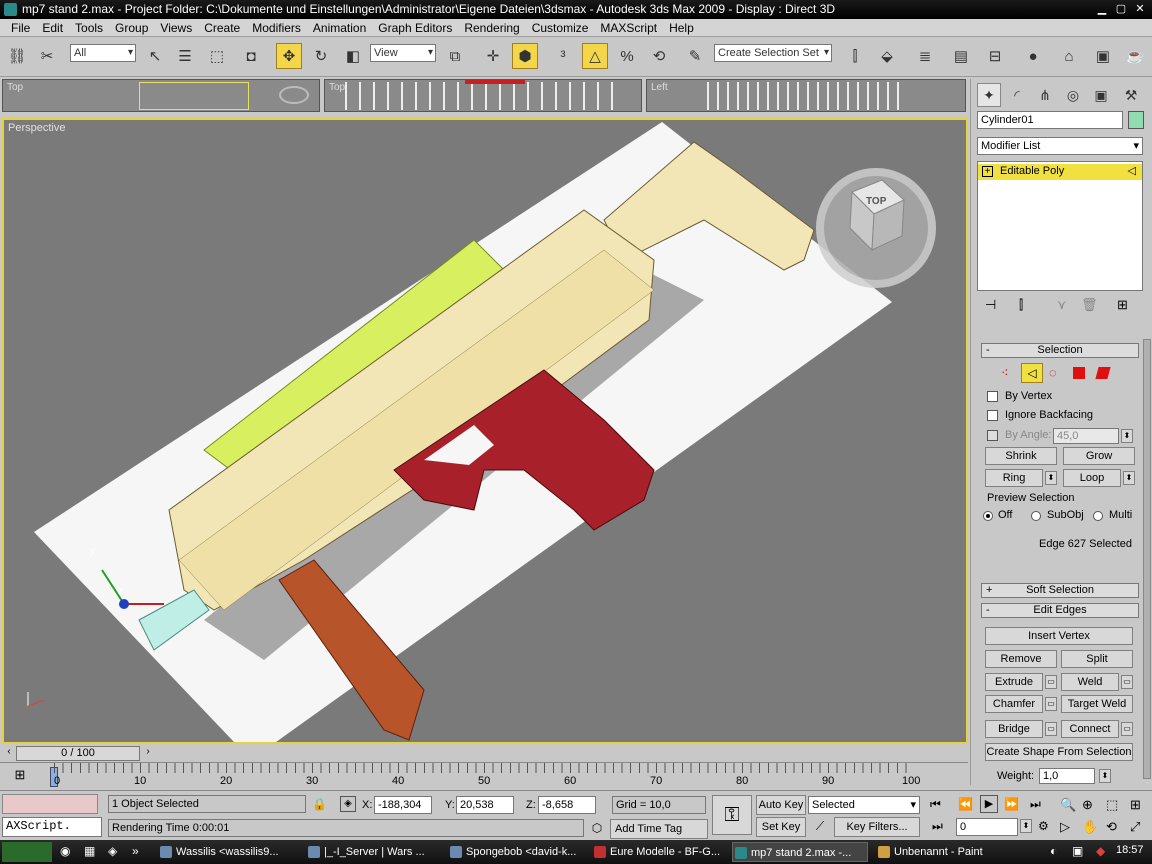  I want to click on maxscript-listener-pink, so click(50, 804).